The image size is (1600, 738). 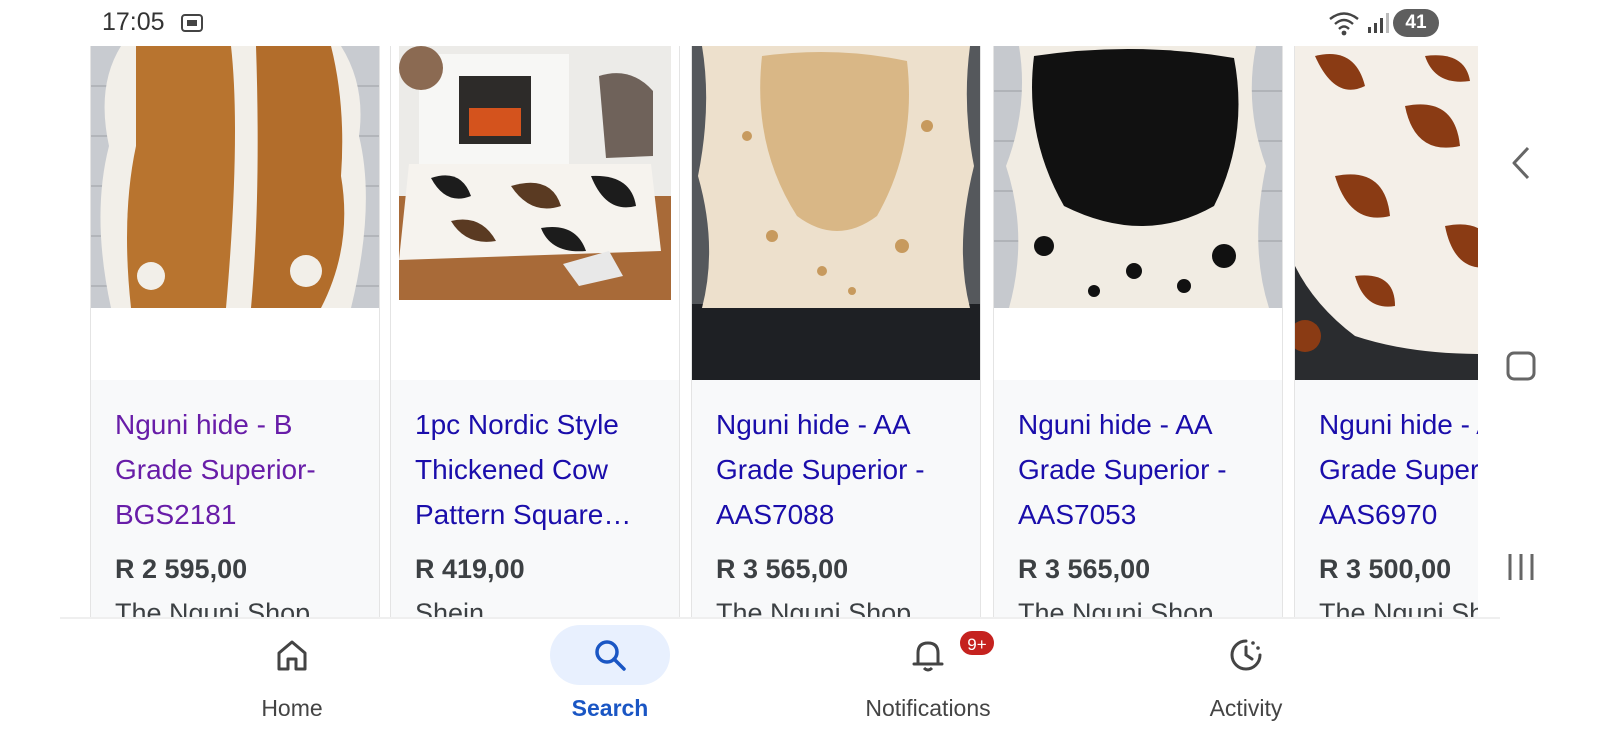 What do you see at coordinates (1521, 366) in the screenshot?
I see `home-square-icon` at bounding box center [1521, 366].